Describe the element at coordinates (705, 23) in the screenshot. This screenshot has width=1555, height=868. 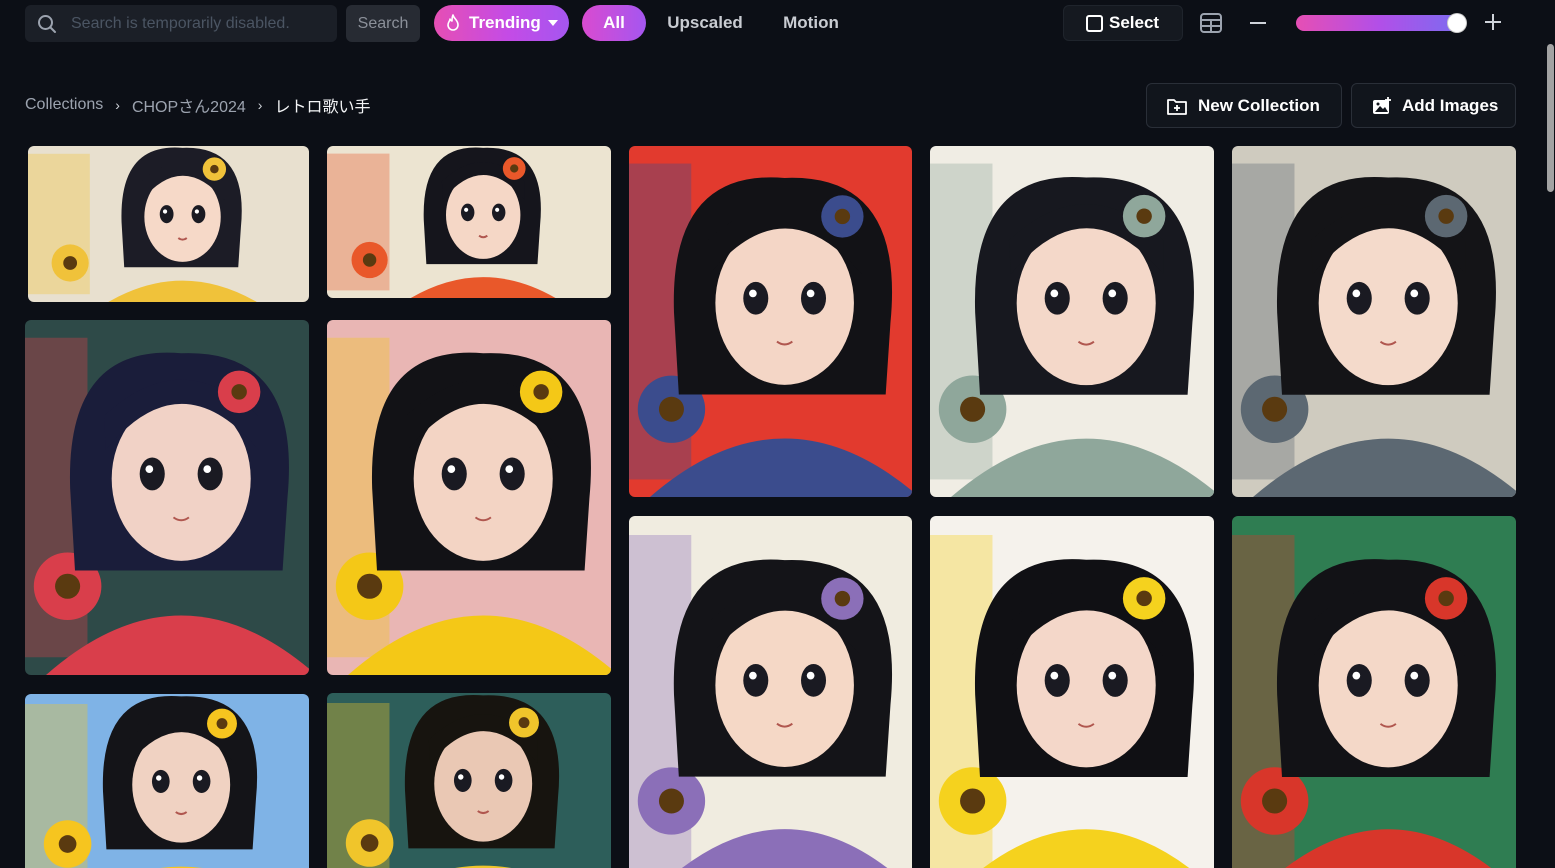
I see `tab-upscaled: Upscaled` at that location.